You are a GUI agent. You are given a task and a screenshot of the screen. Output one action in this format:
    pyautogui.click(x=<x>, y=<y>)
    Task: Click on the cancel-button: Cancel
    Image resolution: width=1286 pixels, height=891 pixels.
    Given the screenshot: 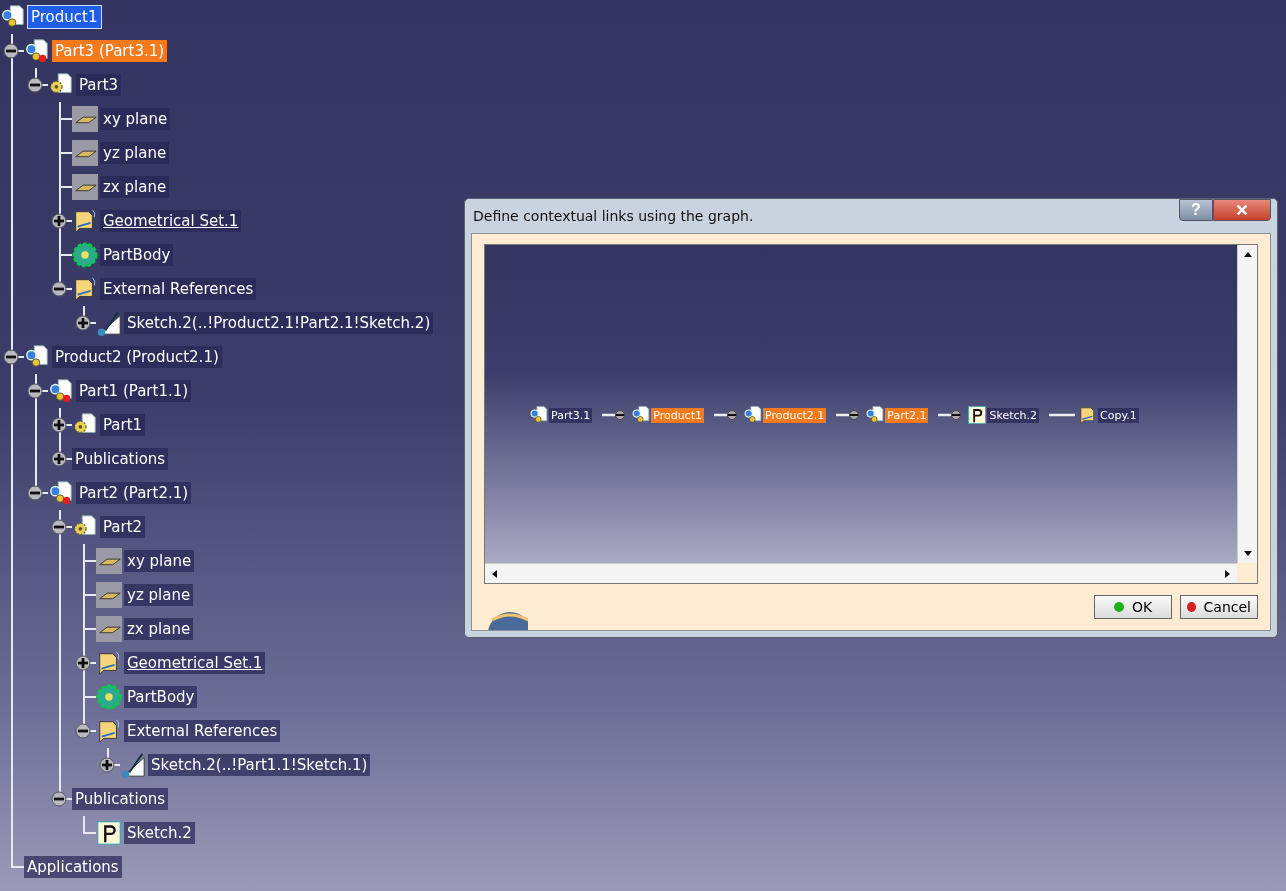 What is the action you would take?
    pyautogui.click(x=1219, y=607)
    